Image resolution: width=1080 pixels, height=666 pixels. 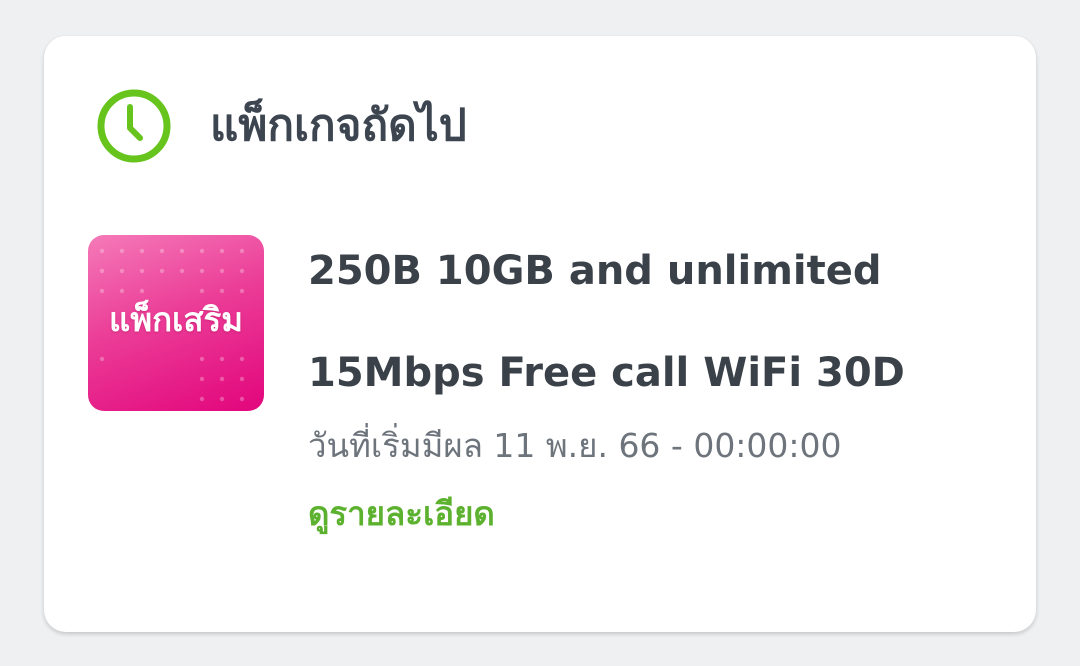 I want to click on package-name-line-2: 15Mbps Free call WiFi 30D, so click(x=606, y=373).